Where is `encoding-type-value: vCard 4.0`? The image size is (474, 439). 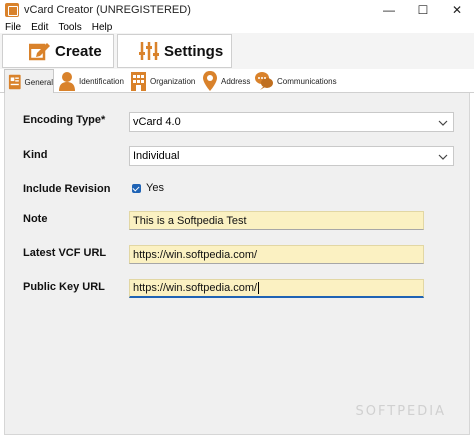 encoding-type-value: vCard 4.0 is located at coordinates (157, 122).